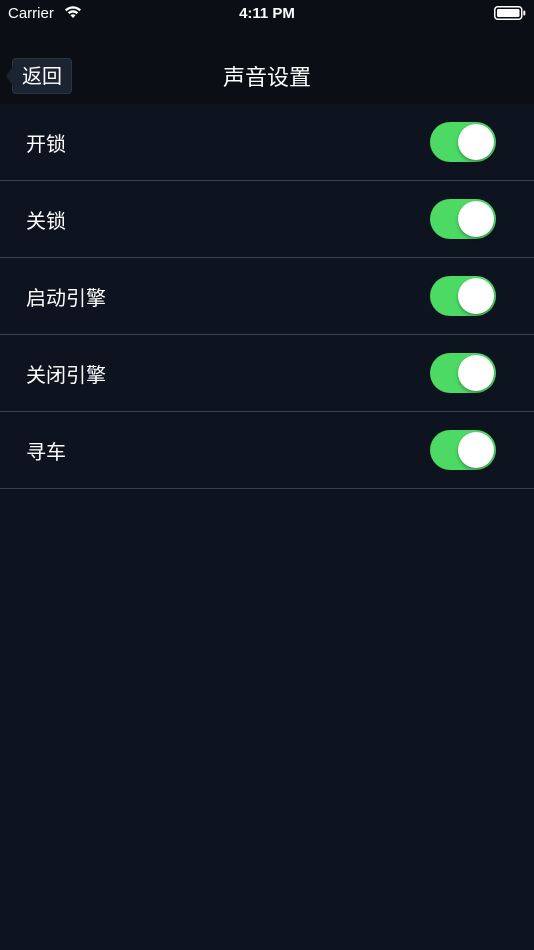  Describe the element at coordinates (266, 78) in the screenshot. I see `page-title: 声音设置` at that location.